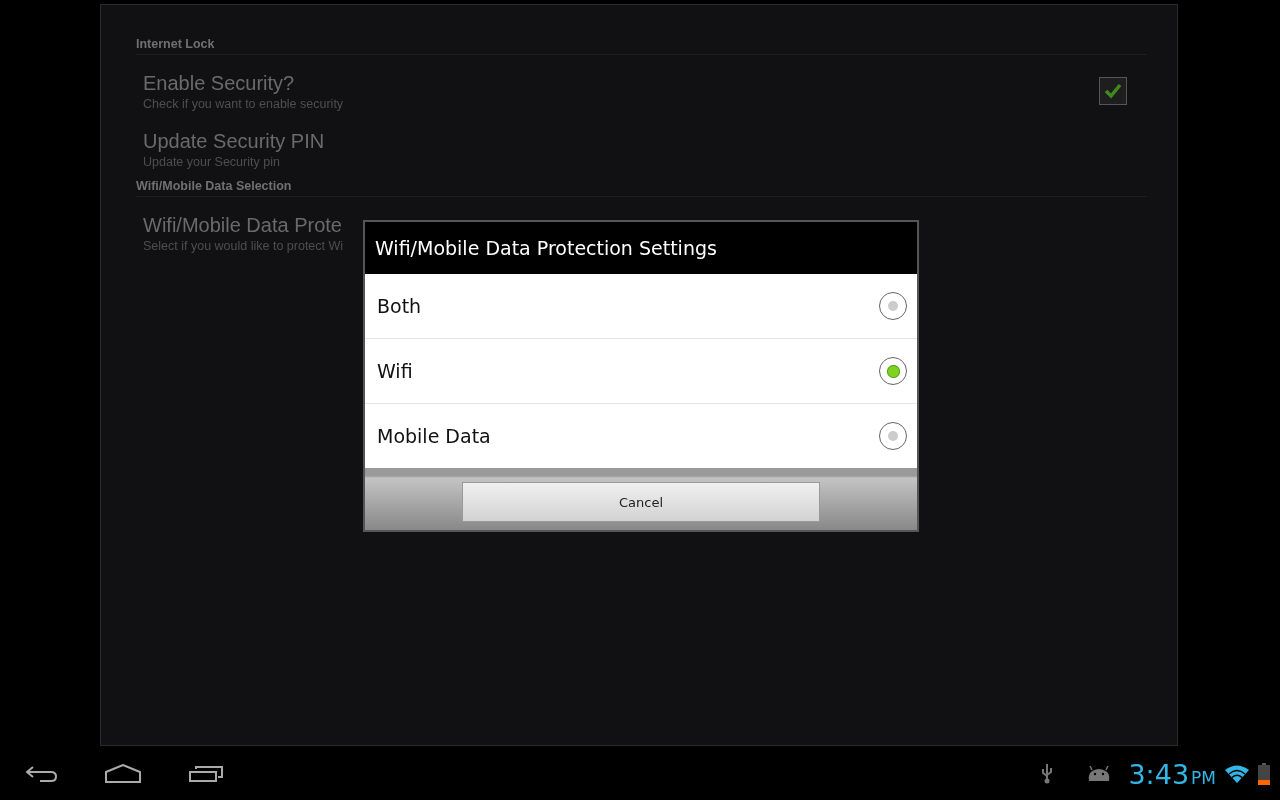 The width and height of the screenshot is (1280, 800). What do you see at coordinates (1264, 774) in the screenshot?
I see `battery-icon` at bounding box center [1264, 774].